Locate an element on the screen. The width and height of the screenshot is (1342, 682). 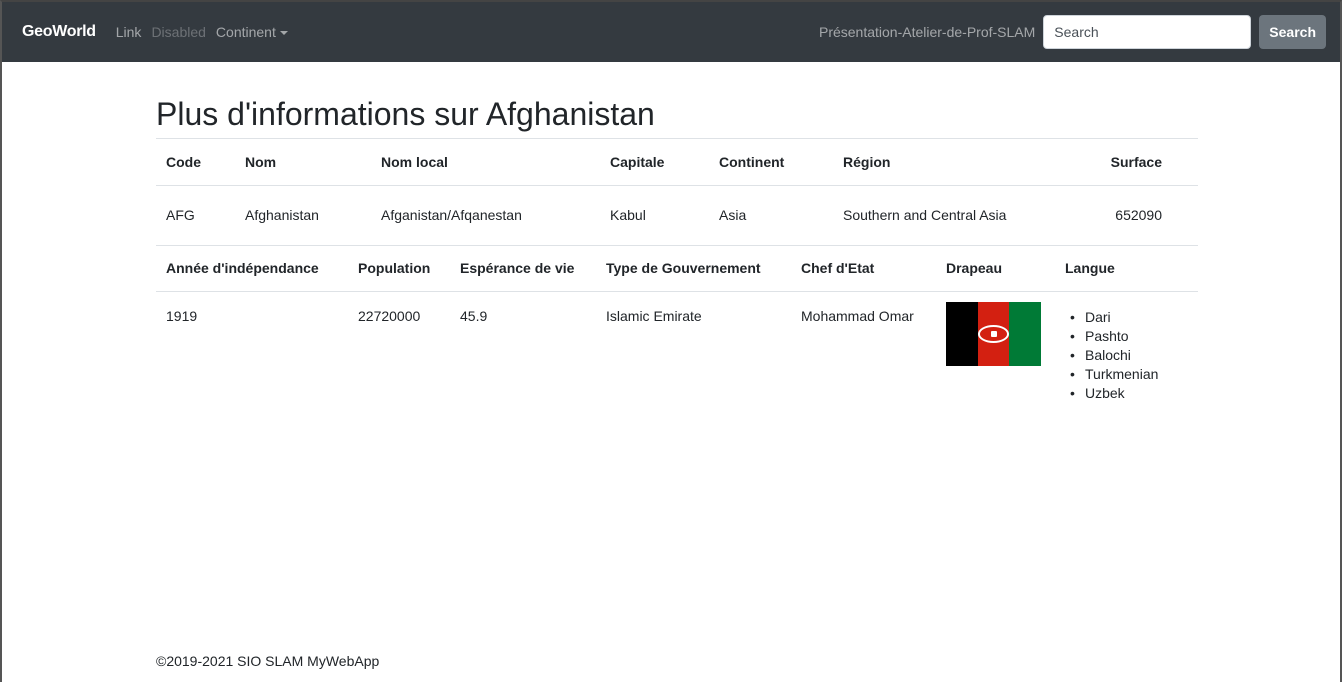
continent-dropdown: Continent is located at coordinates (252, 32).